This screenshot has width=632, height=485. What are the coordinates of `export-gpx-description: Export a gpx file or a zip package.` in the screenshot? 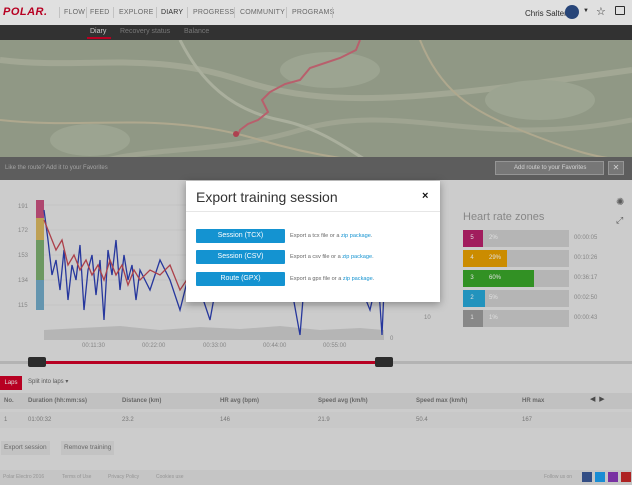 It's located at (332, 279).